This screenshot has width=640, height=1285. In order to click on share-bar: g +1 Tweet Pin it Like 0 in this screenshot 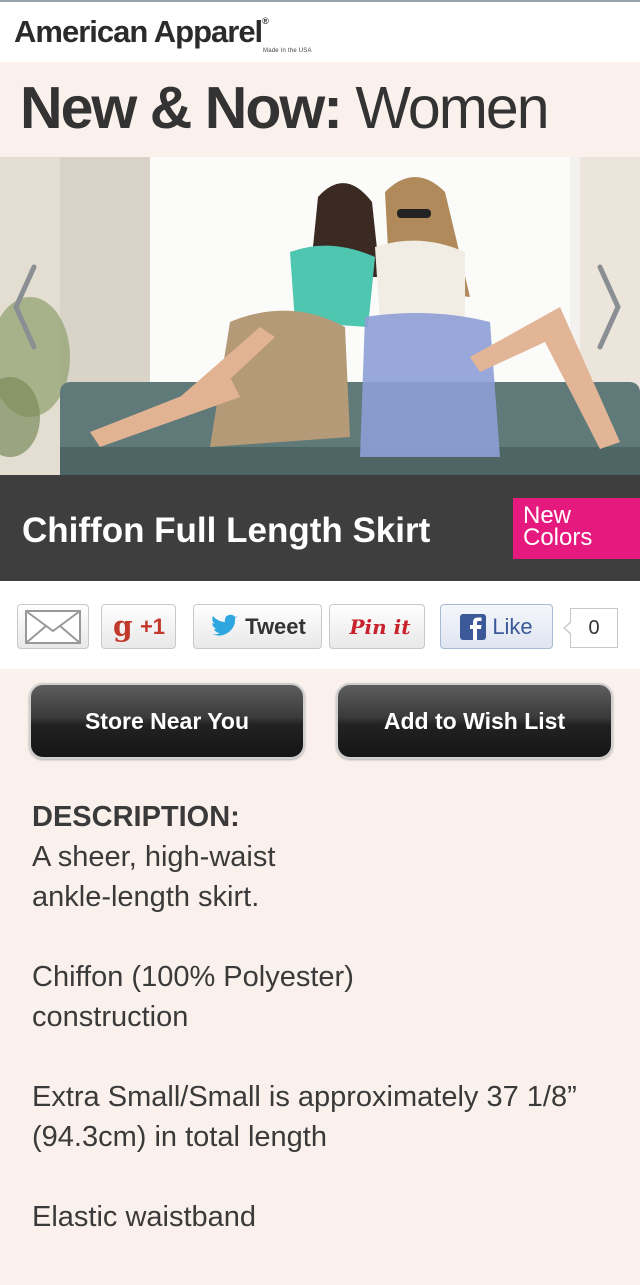, I will do `click(320, 625)`.